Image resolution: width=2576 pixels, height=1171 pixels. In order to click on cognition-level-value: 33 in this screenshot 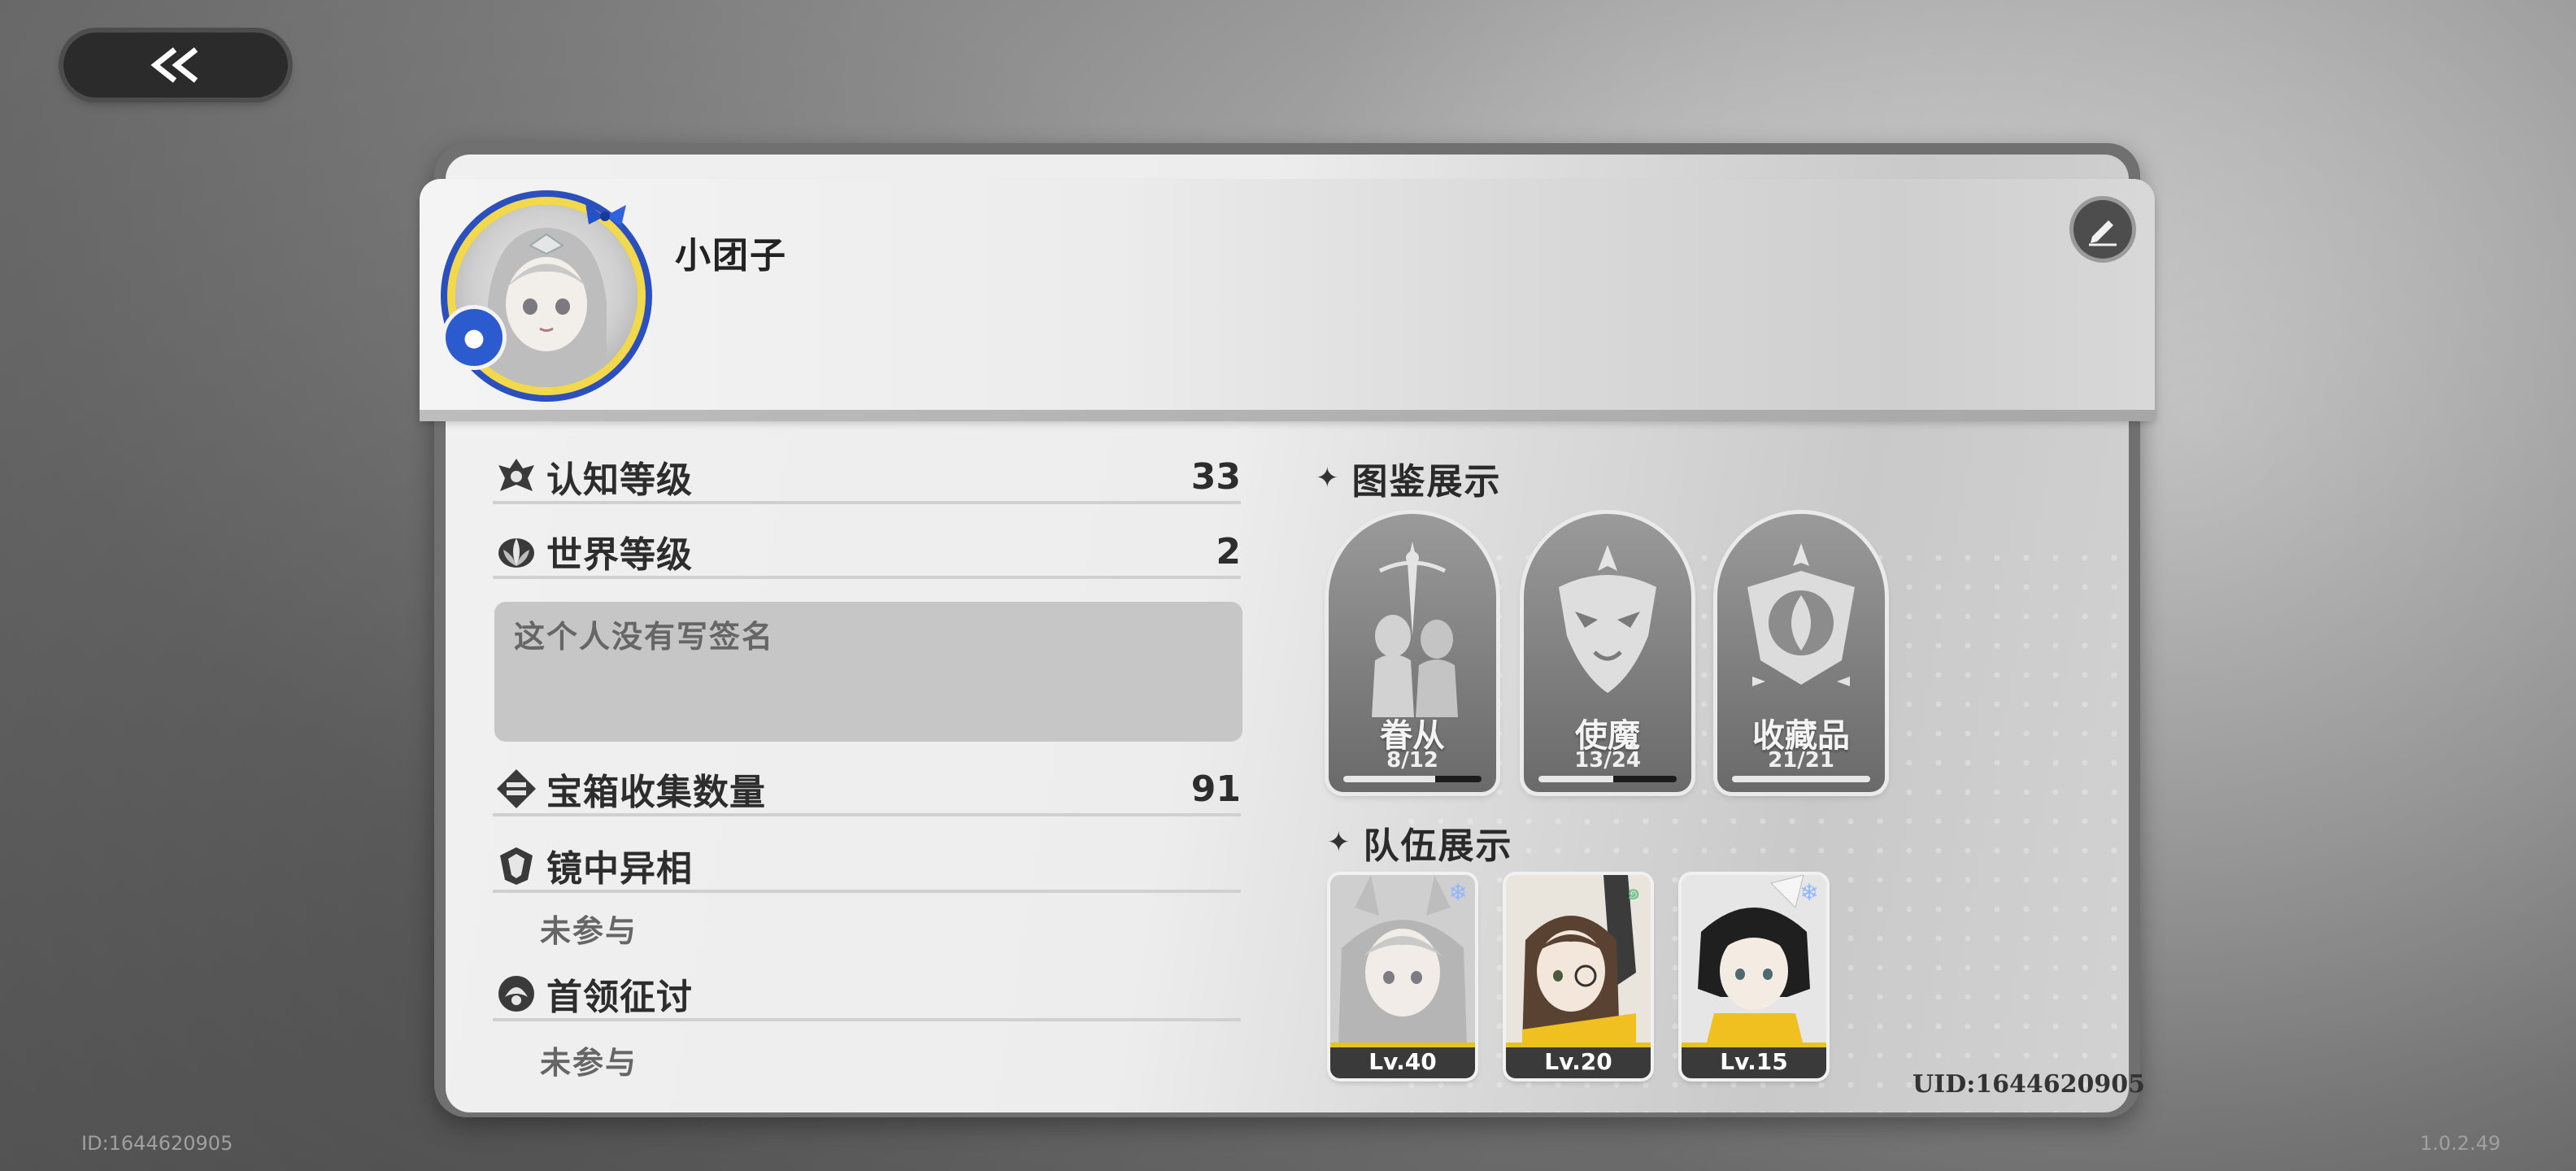, I will do `click(1216, 477)`.